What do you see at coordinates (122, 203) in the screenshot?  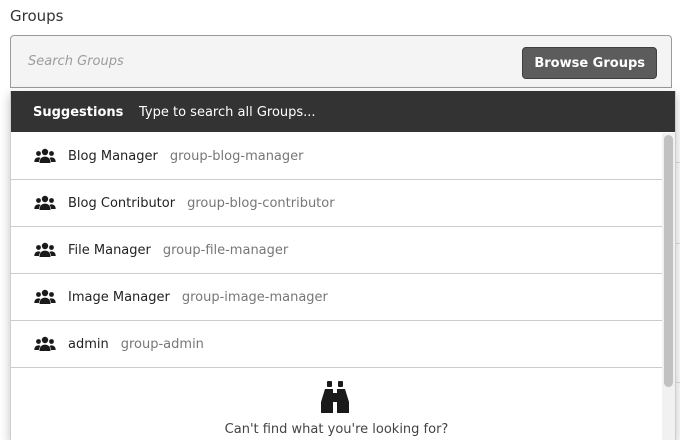 I see `suggestion-name: Blog Contributor` at bounding box center [122, 203].